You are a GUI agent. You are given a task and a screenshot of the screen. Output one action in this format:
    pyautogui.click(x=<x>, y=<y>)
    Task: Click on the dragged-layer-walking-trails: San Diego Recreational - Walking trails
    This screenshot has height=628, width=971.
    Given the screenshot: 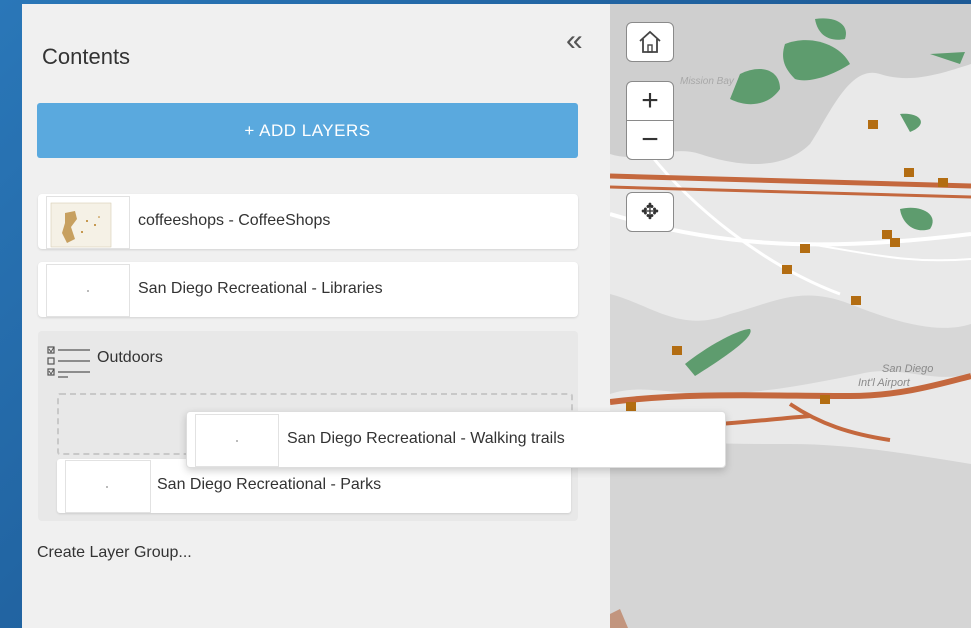 What is the action you would take?
    pyautogui.click(x=456, y=439)
    